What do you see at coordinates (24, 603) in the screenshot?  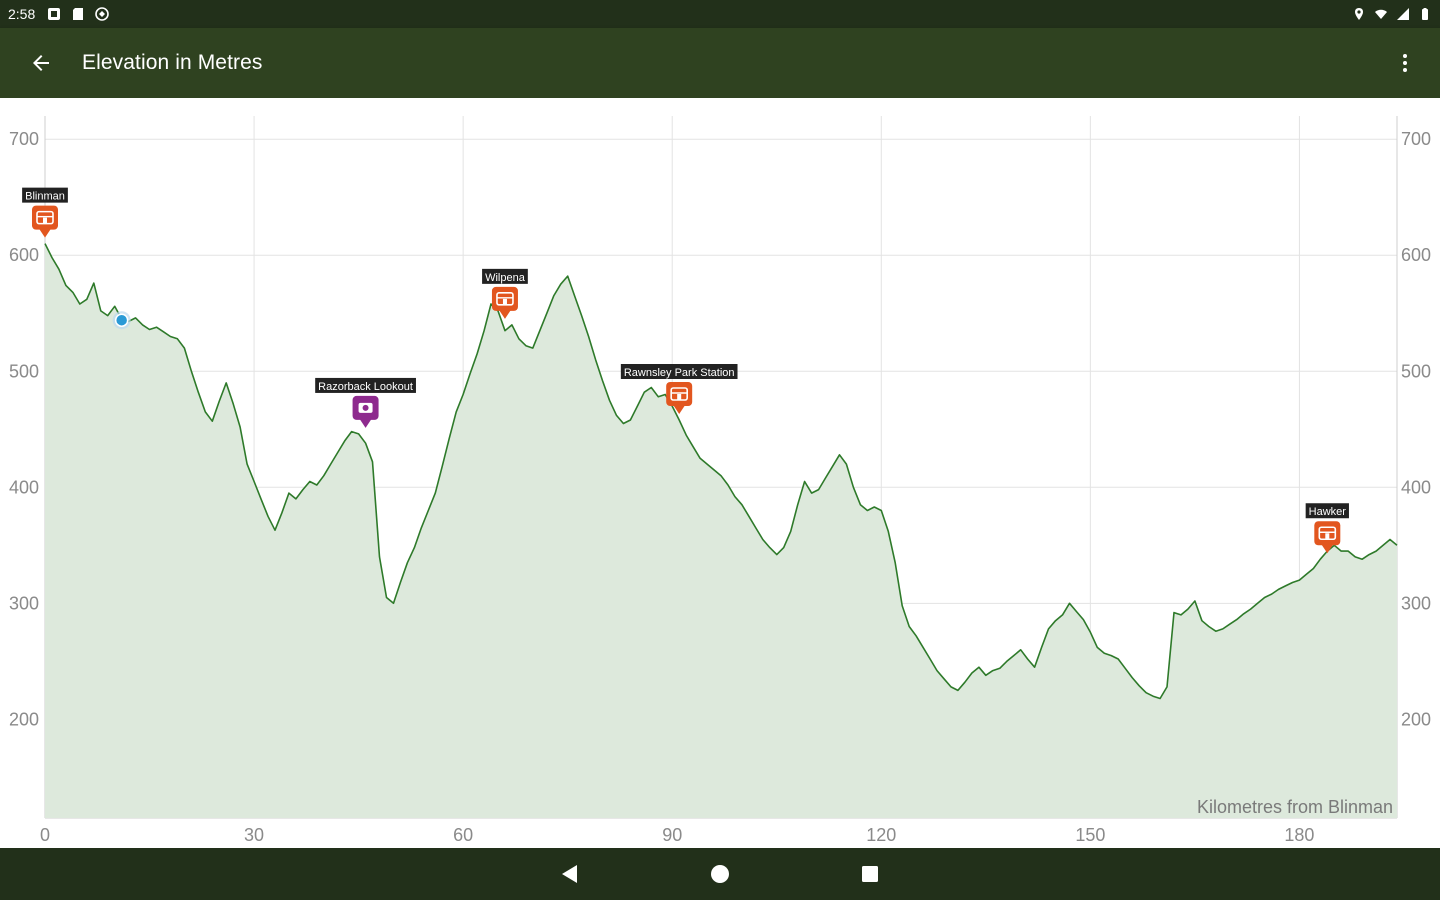 I see `y-tick-label-left: 300` at bounding box center [24, 603].